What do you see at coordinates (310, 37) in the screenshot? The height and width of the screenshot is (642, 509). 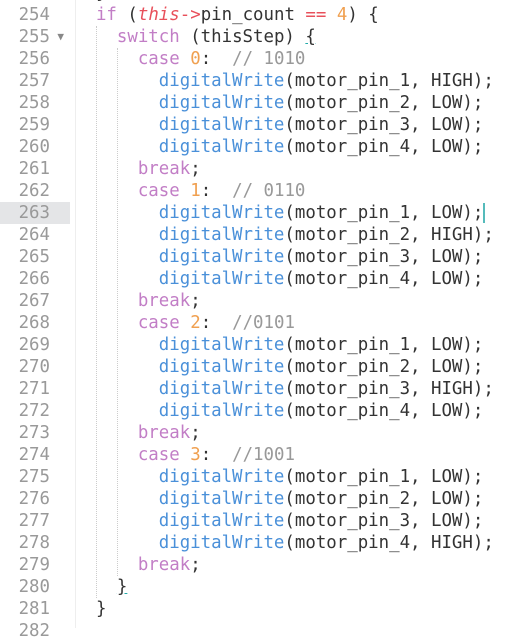 I see `token-brk: {` at bounding box center [310, 37].